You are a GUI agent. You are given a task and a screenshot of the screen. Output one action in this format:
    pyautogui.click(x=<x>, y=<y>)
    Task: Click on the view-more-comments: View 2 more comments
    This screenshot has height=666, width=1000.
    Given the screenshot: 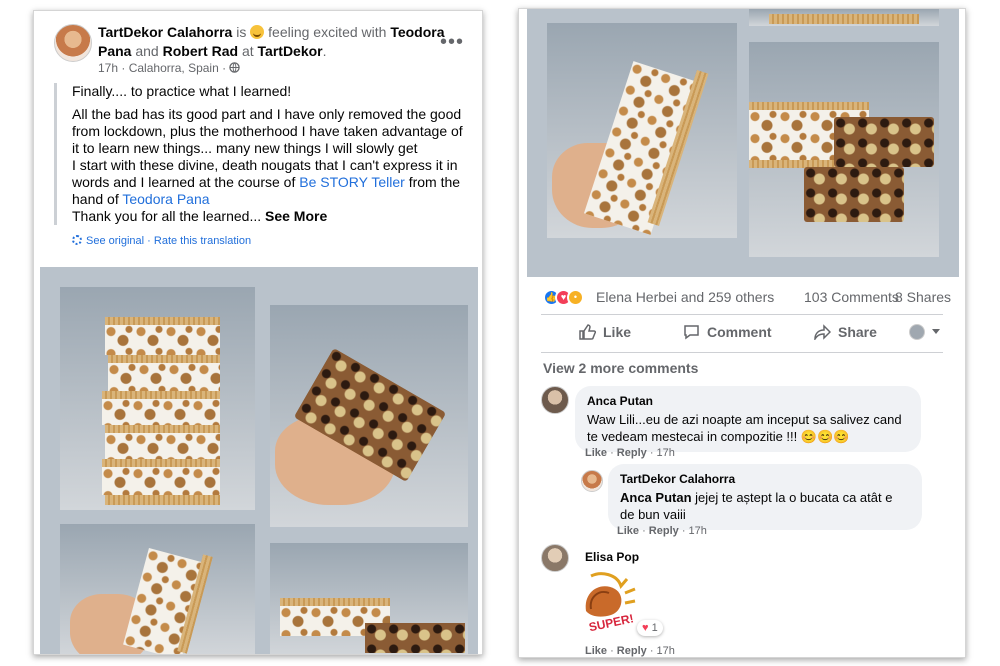 What is the action you would take?
    pyautogui.click(x=620, y=368)
    